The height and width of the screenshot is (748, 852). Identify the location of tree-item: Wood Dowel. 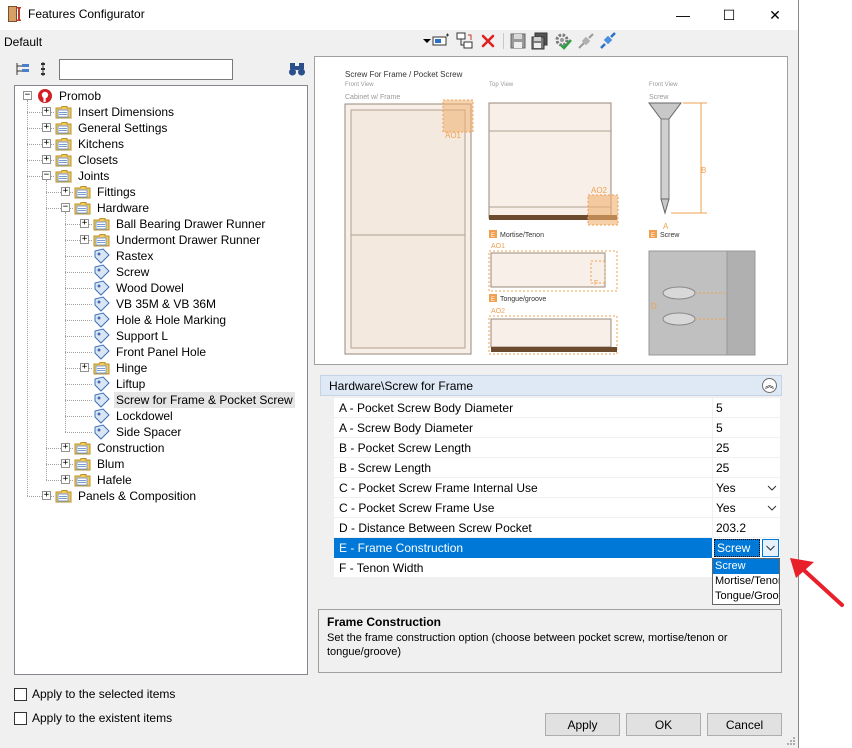
(139, 288).